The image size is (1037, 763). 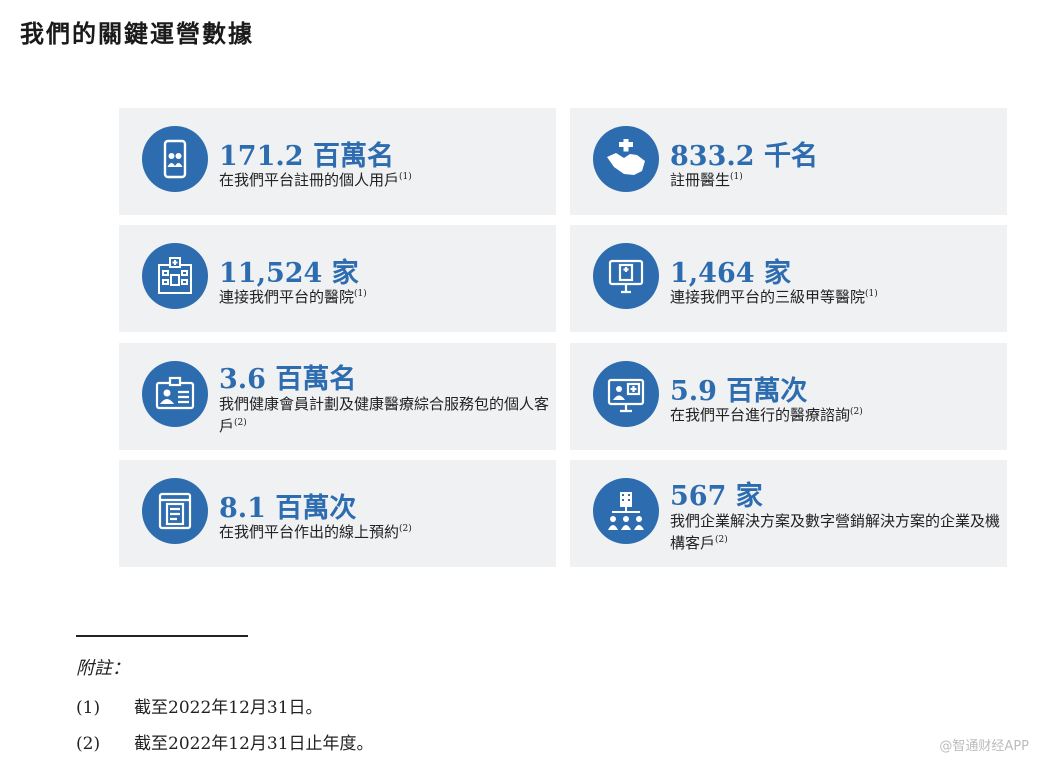 I want to click on stat-value: 833.2 千名, so click(x=744, y=156).